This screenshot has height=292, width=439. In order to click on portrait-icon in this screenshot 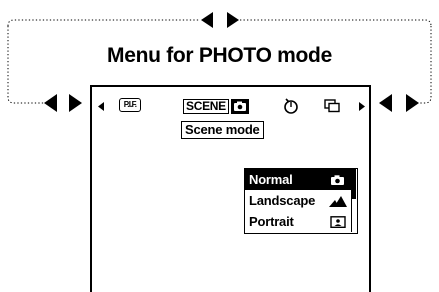, I will do `click(338, 221)`.